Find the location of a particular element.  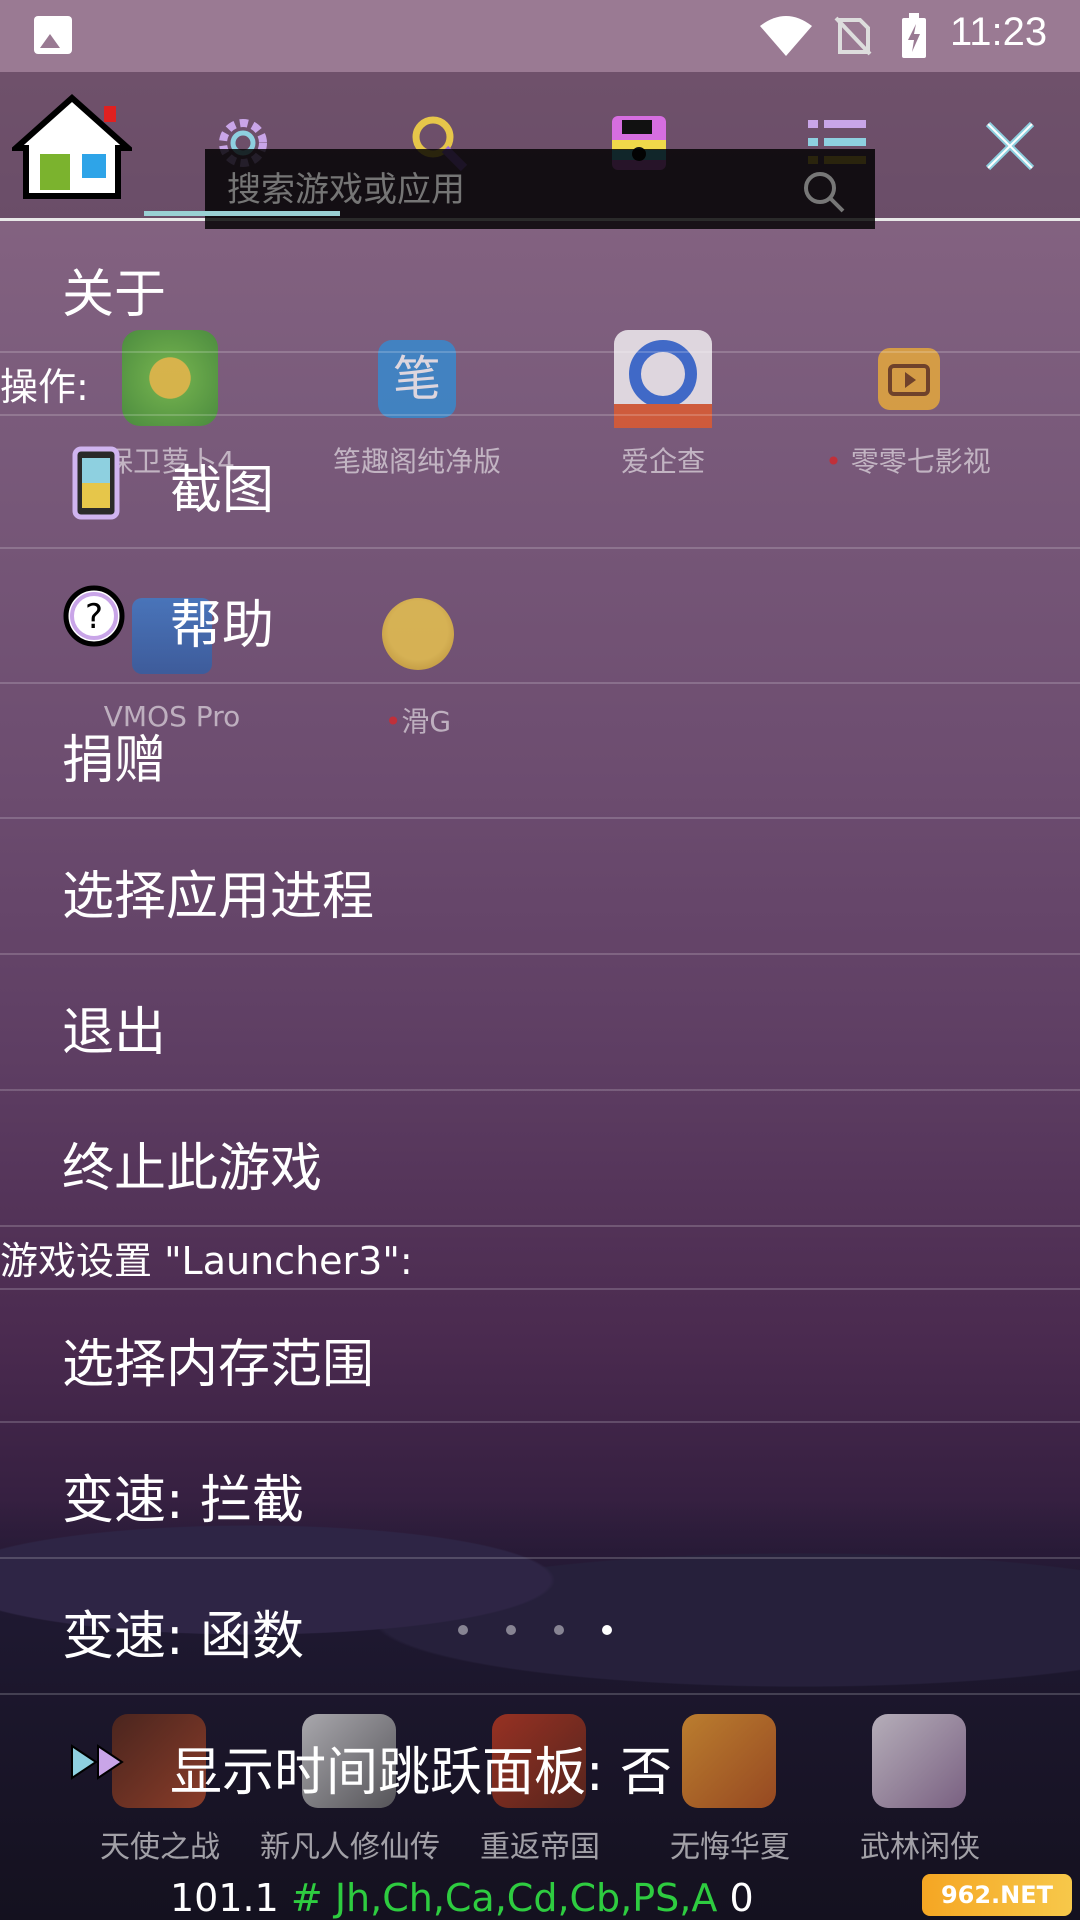

dock-app-label: 无悔华夏 is located at coordinates (730, 1847).